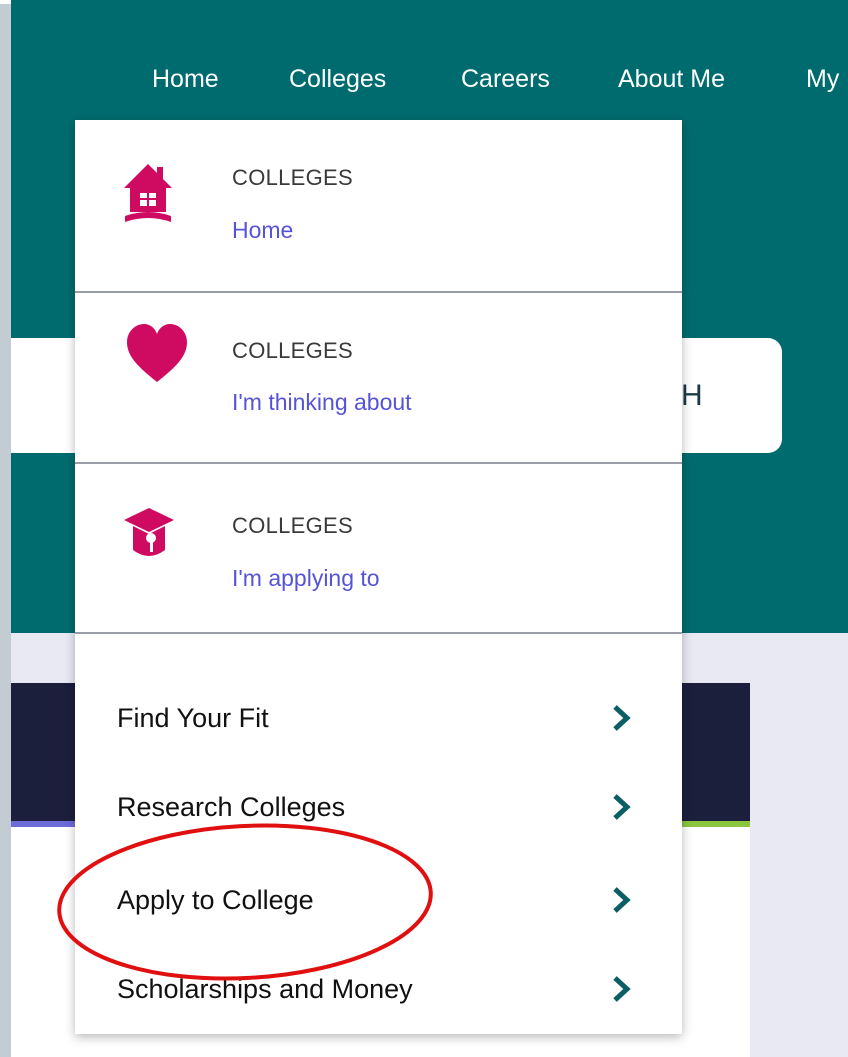 This screenshot has width=848, height=1057. I want to click on graduation-cap-icon, so click(149, 532).